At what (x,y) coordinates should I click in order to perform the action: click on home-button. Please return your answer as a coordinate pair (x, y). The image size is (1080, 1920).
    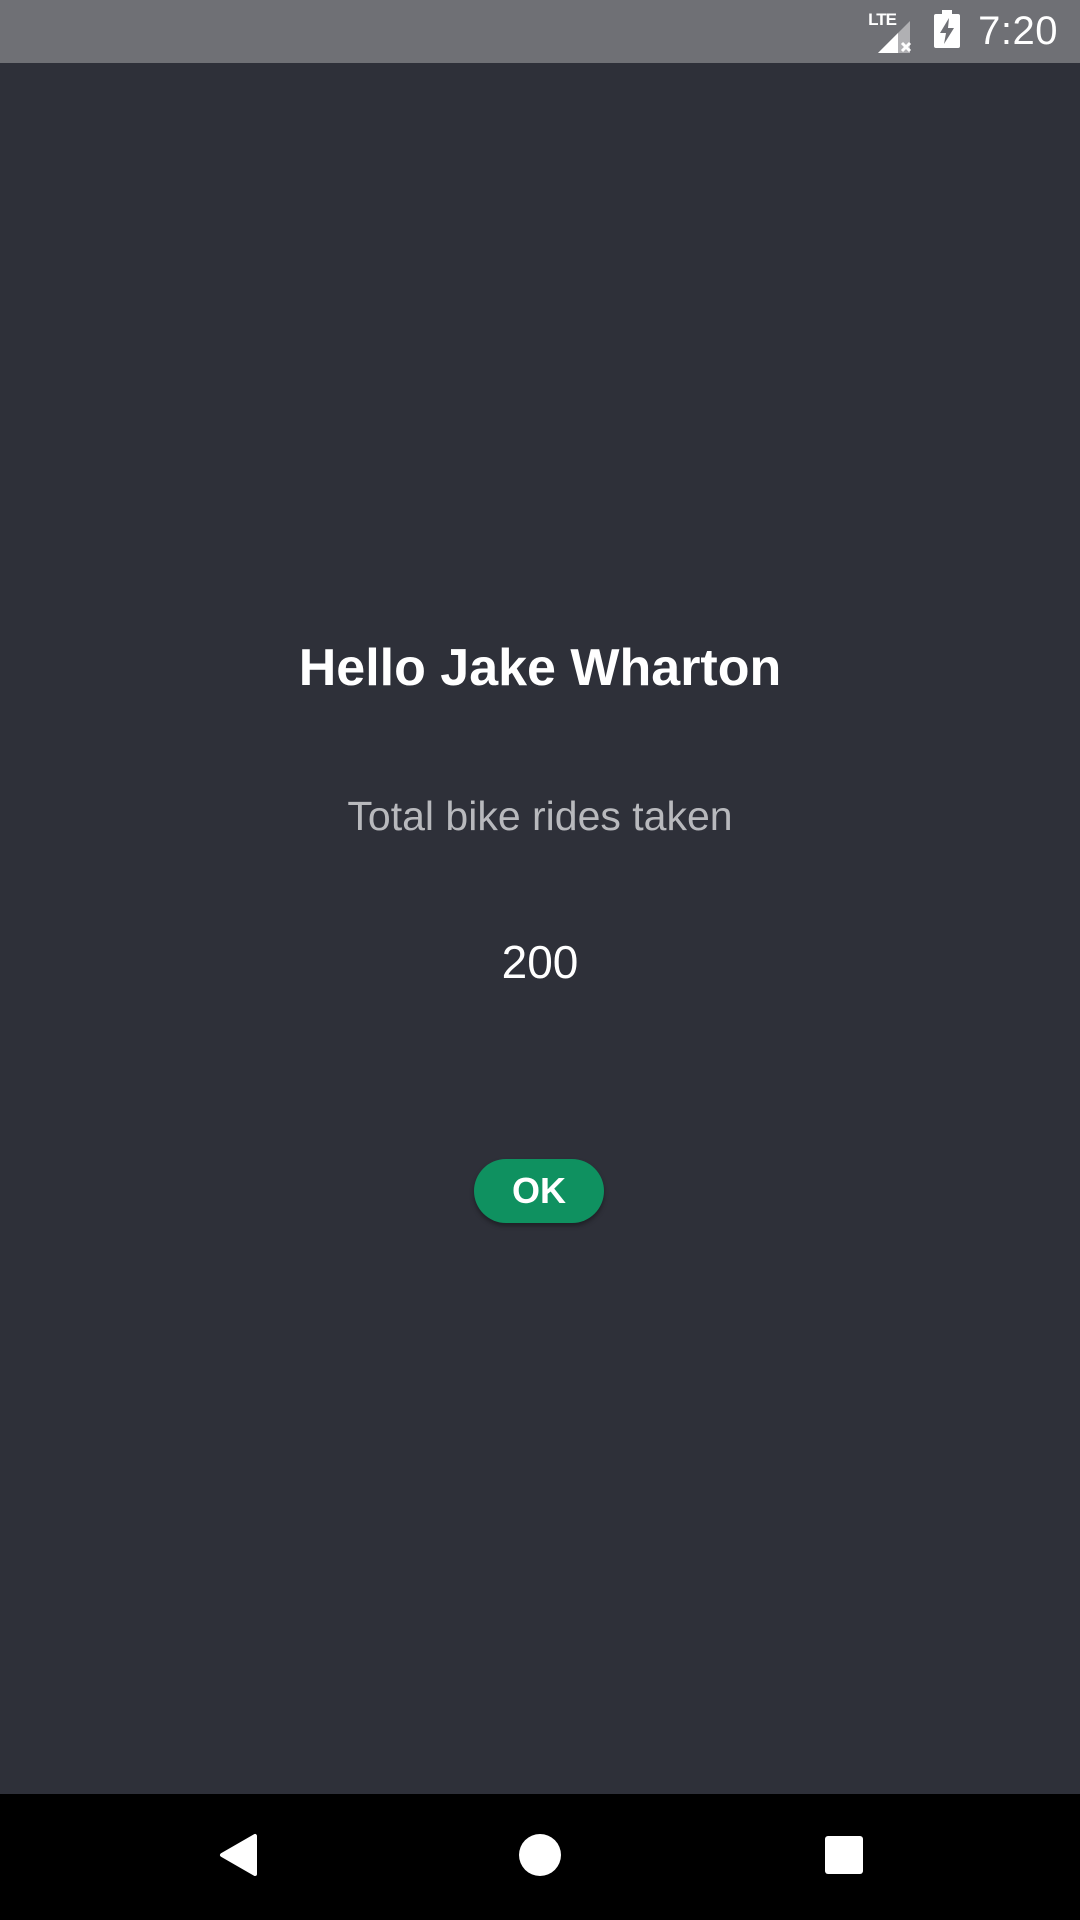
    Looking at the image, I should click on (540, 1857).